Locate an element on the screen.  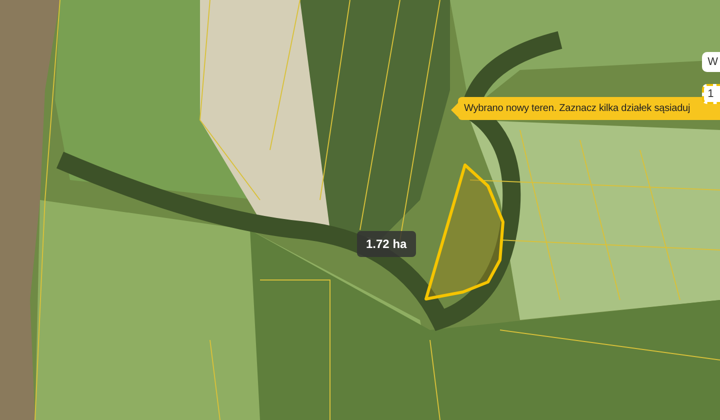
area-label: 1.72 ha is located at coordinates (386, 244).